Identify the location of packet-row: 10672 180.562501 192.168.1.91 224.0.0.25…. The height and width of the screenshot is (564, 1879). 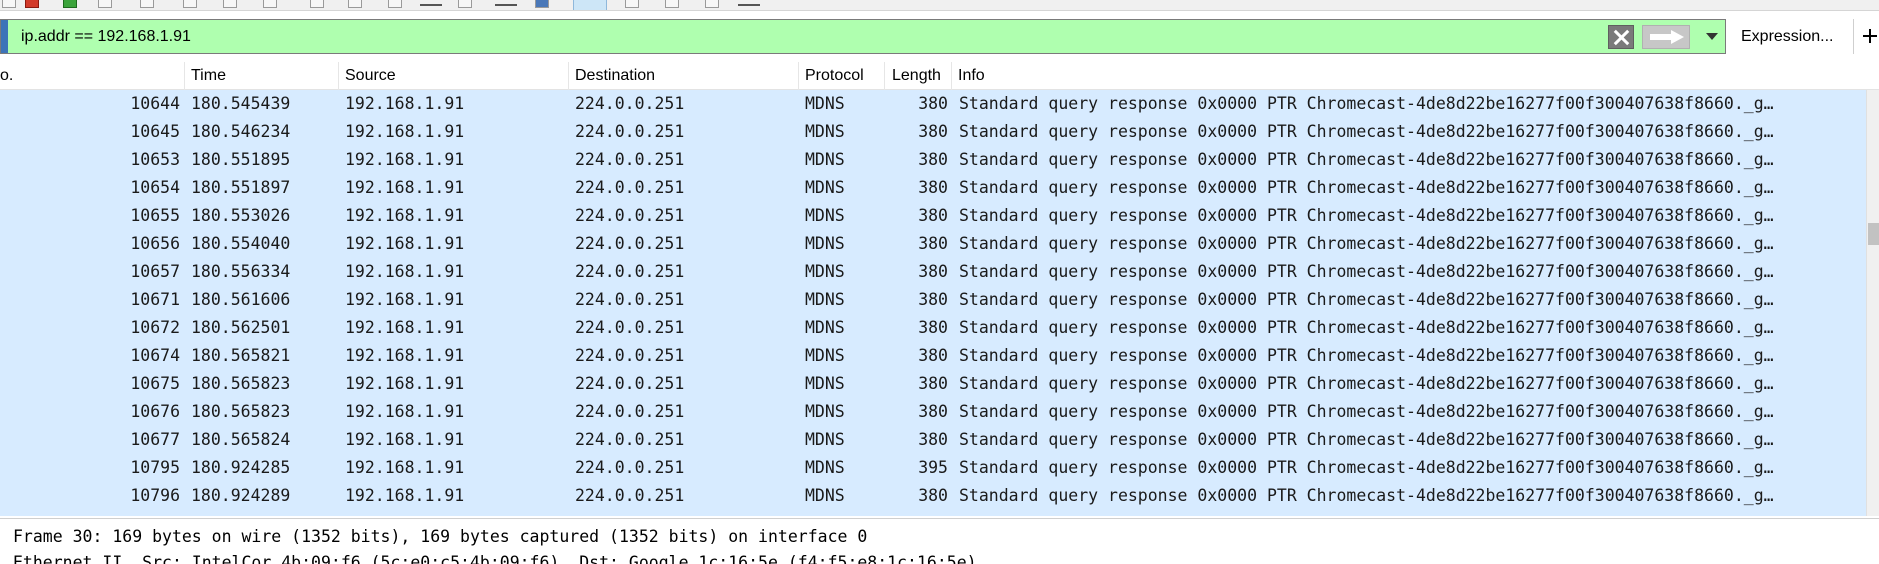
(933, 328).